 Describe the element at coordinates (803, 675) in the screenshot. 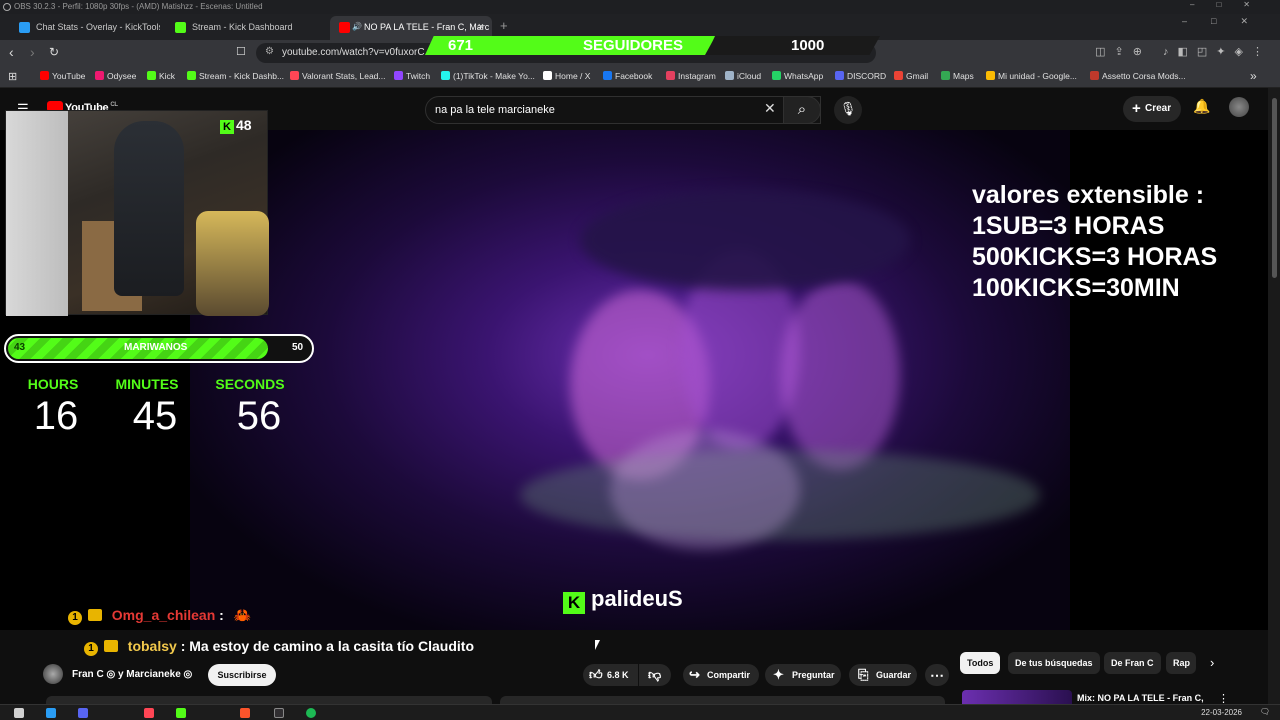

I see `ask-button: ✦ Preguntar` at that location.